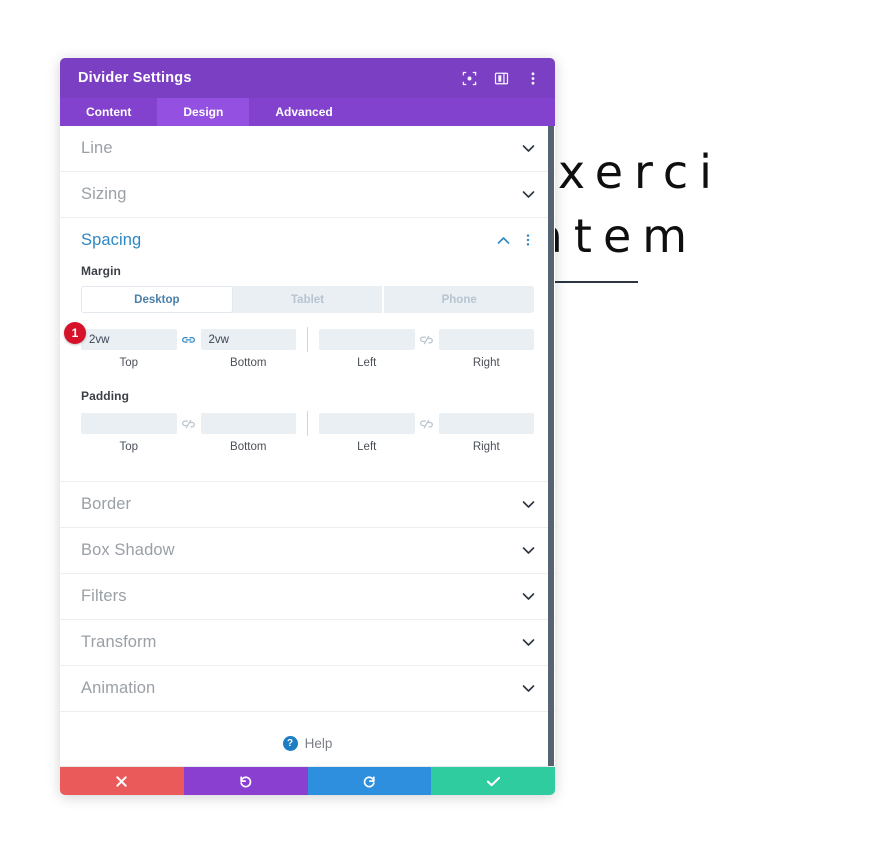 The height and width of the screenshot is (846, 880). I want to click on margin-field-label: Margin, so click(101, 271).